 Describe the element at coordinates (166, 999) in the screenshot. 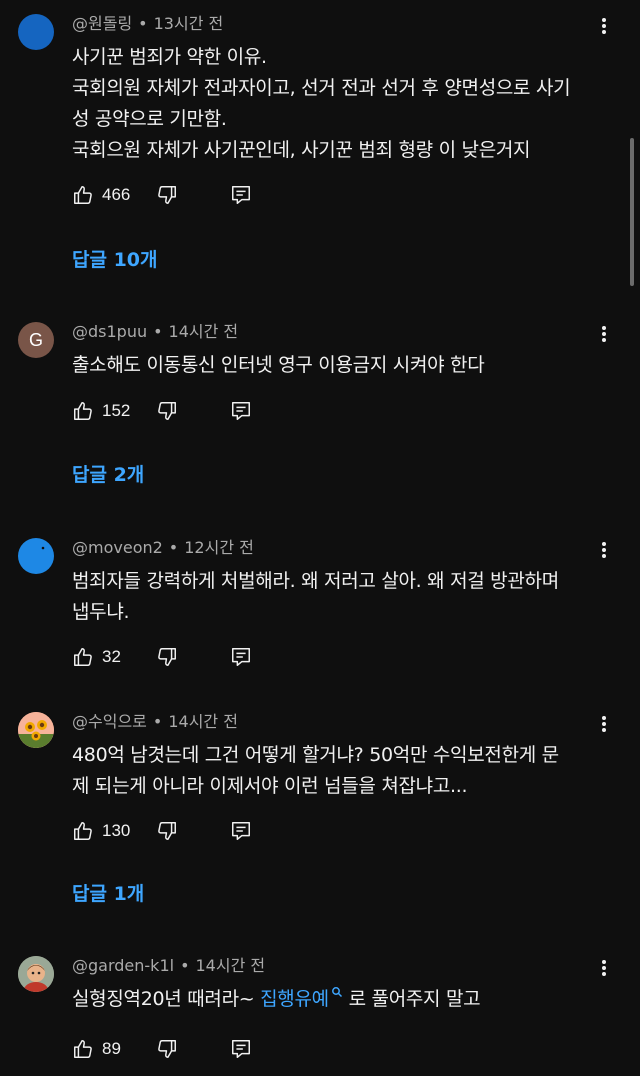

I see `comment-text-part: 실형징역20년 때려라~` at that location.